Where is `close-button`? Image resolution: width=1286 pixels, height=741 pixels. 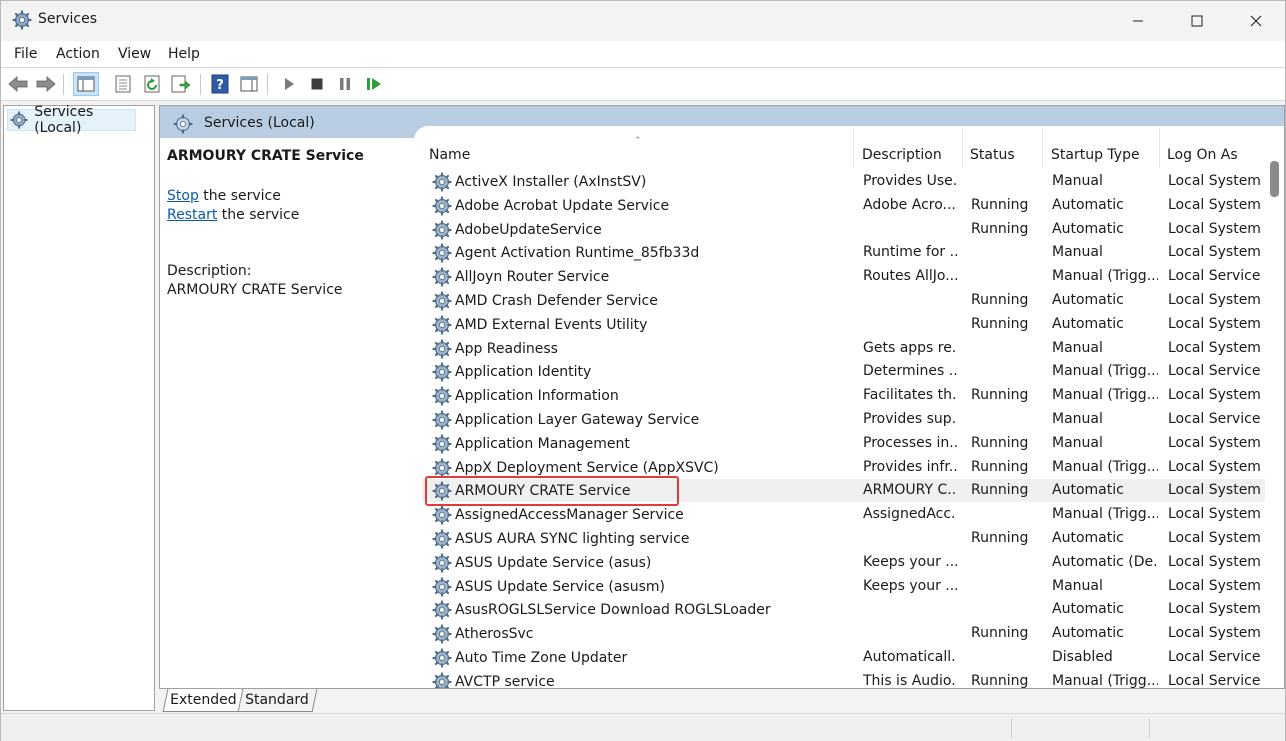 close-button is located at coordinates (1256, 21).